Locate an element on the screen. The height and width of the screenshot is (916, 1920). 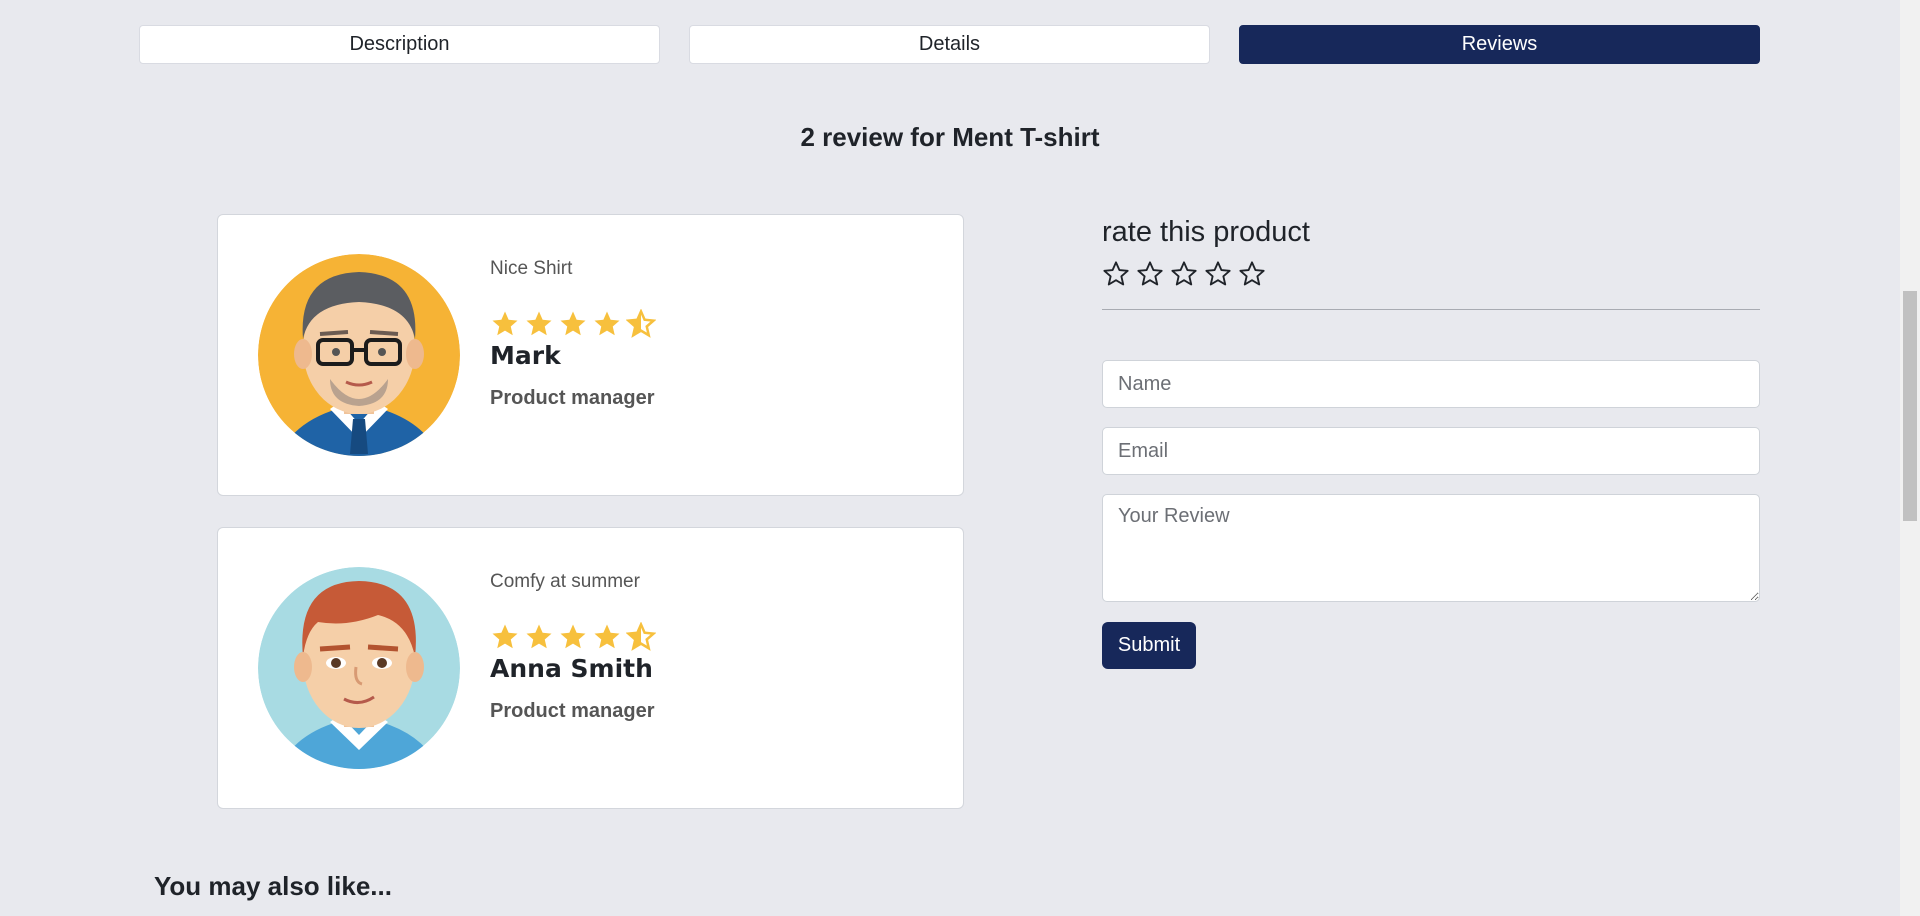
review-content: Nice Shirt Mark Product manager is located at coordinates (715, 333).